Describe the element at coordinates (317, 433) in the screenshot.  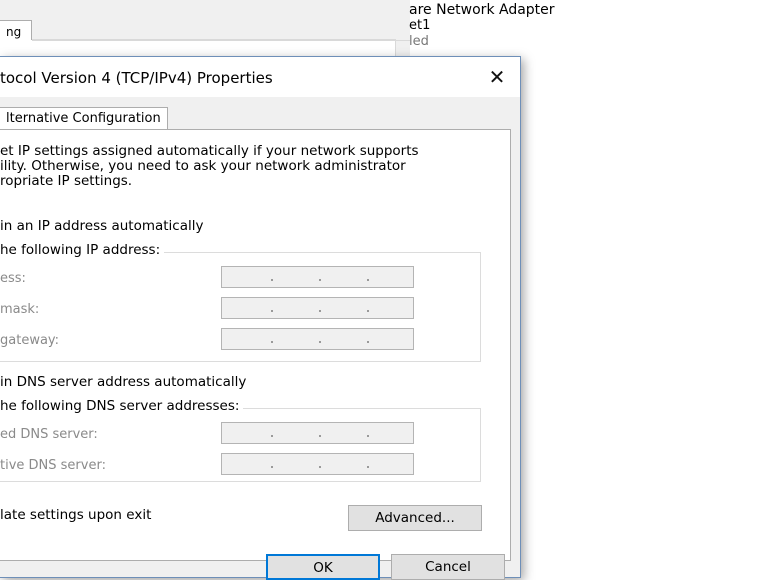
I see `preferred-dns-field` at that location.